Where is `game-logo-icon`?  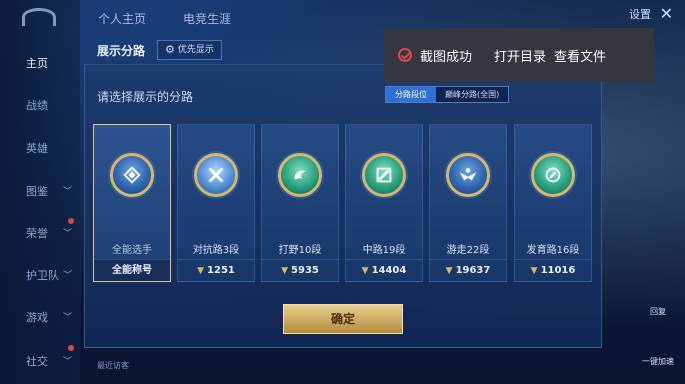 game-logo-icon is located at coordinates (39, 17).